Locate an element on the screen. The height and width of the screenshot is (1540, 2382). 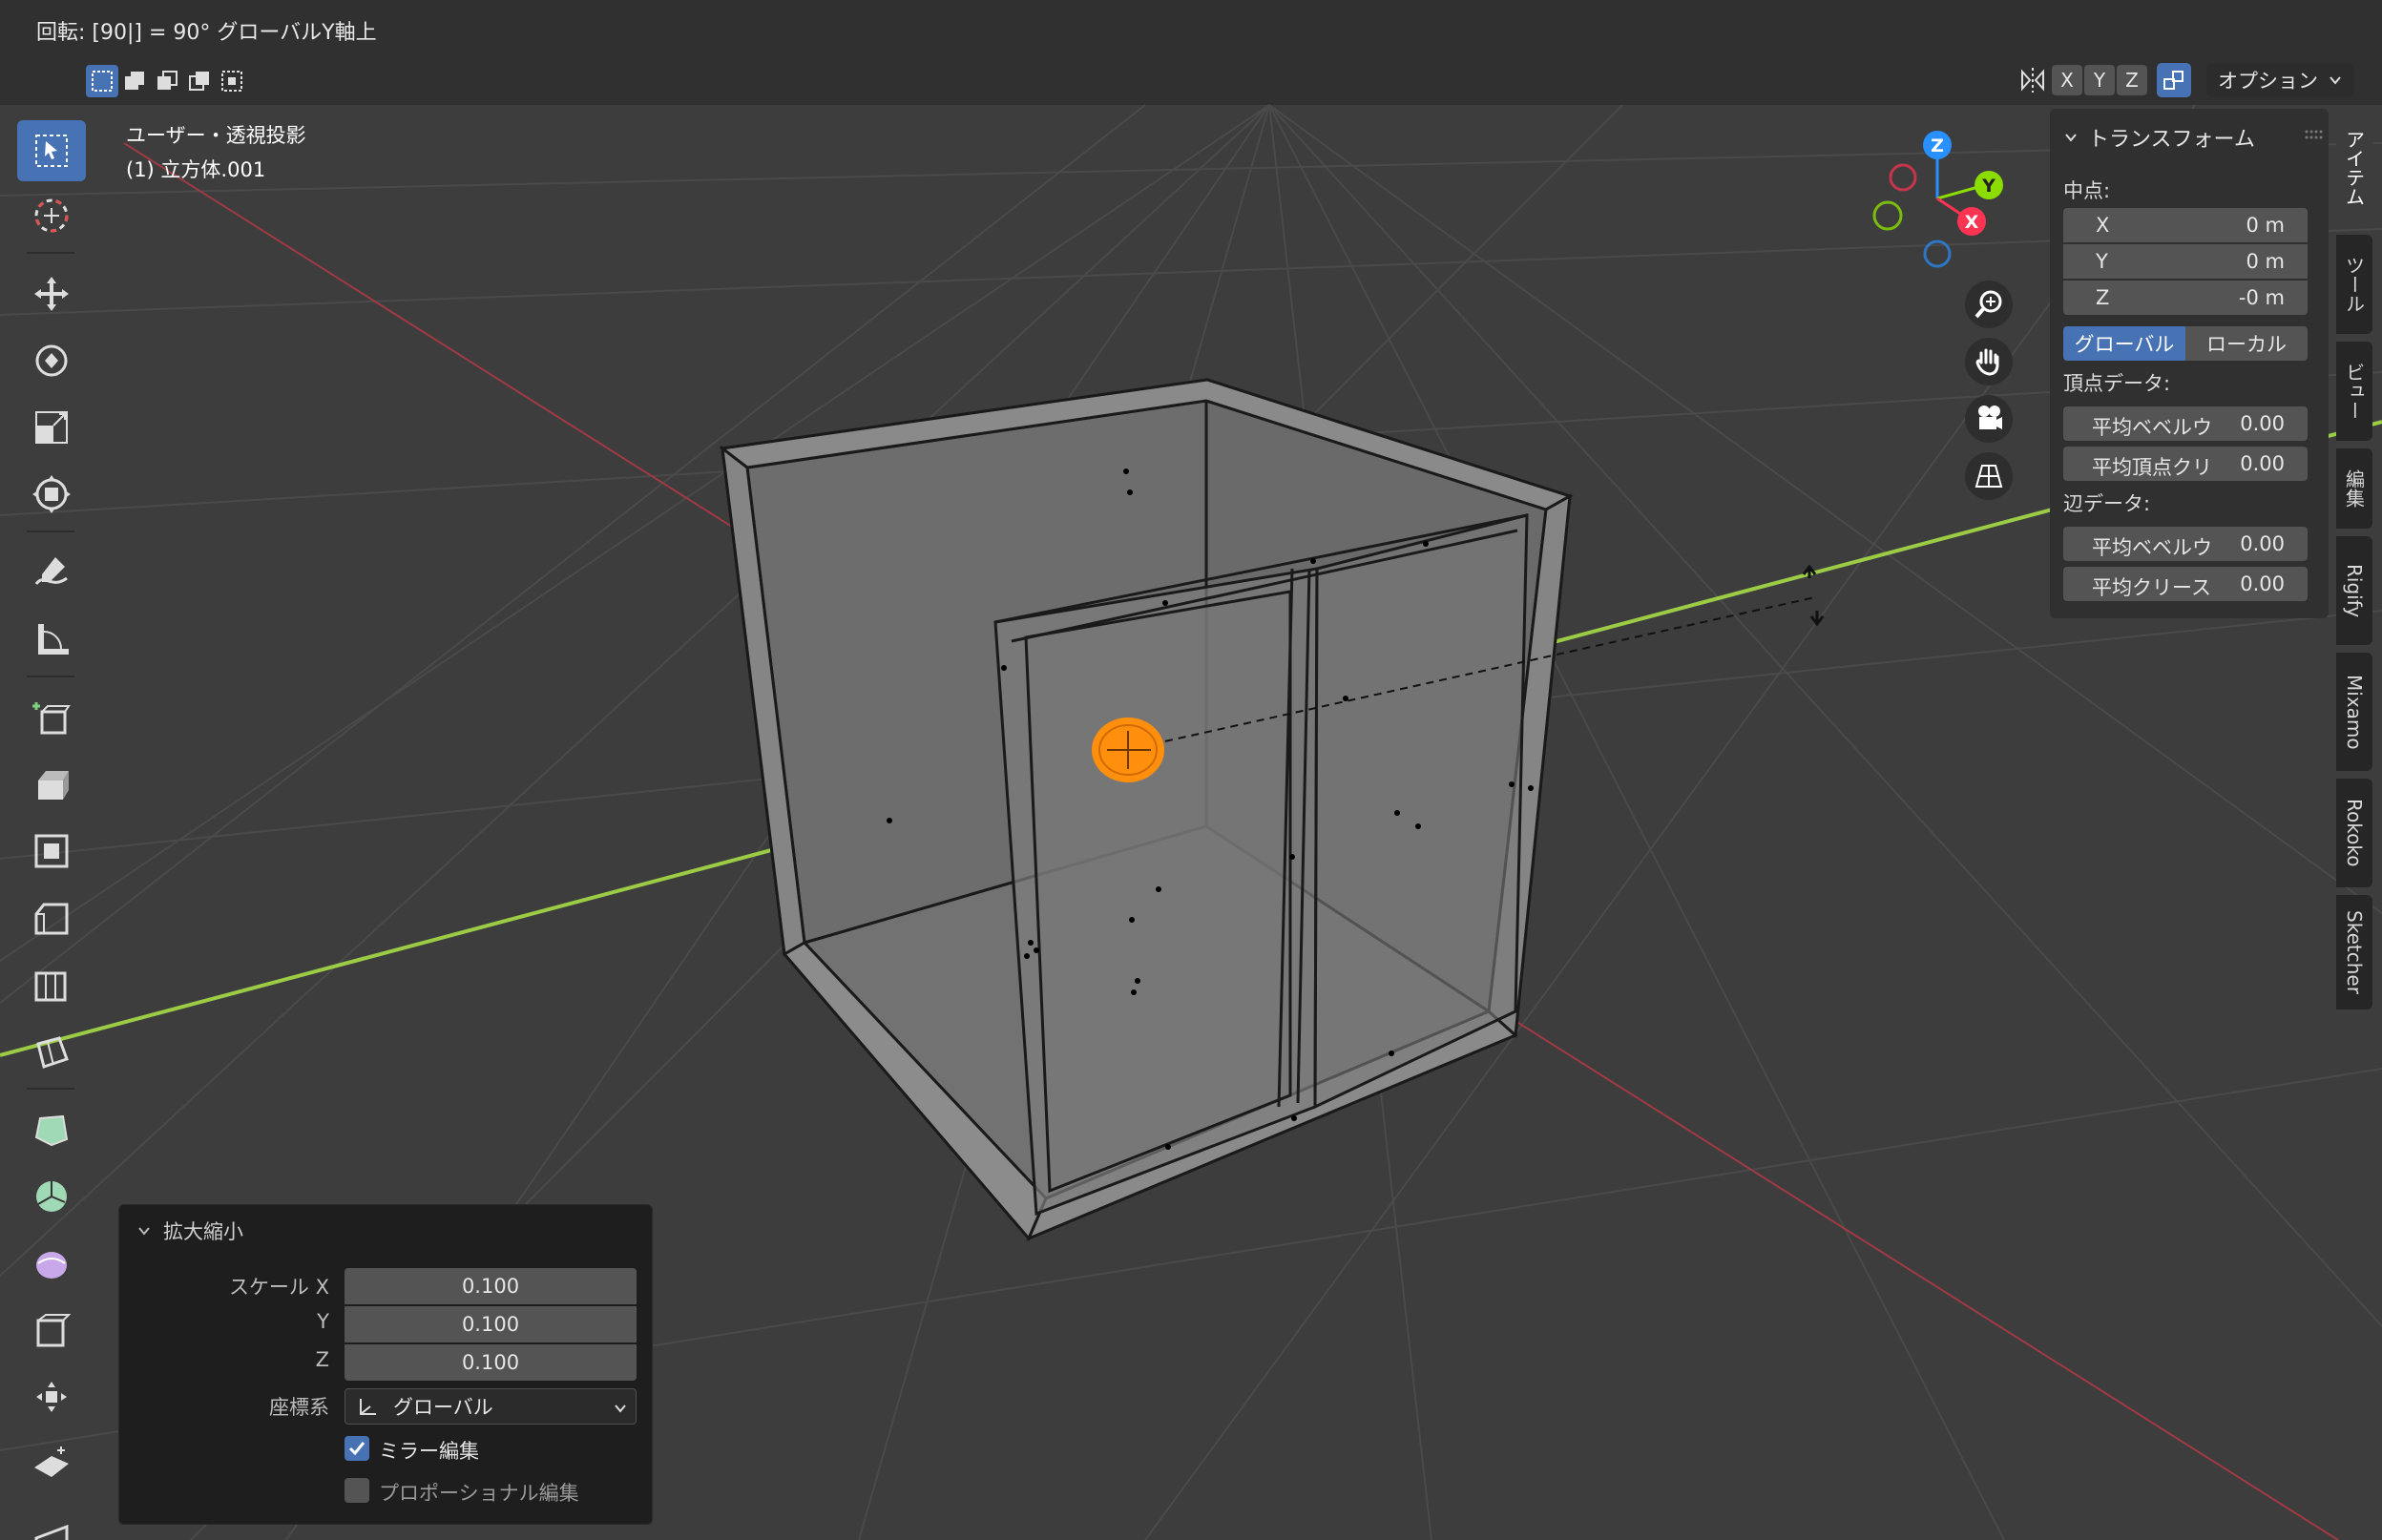
mirror-edit-checkbox is located at coordinates (357, 1449).